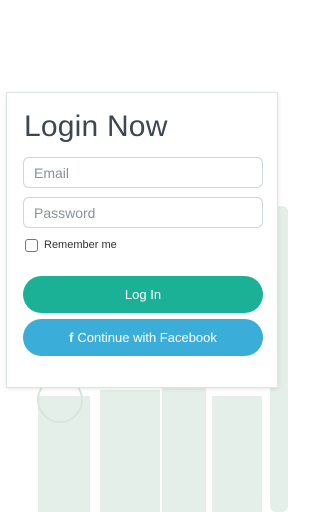 The height and width of the screenshot is (512, 320). What do you see at coordinates (80, 245) in the screenshot?
I see `remember-me-label: Remember me` at bounding box center [80, 245].